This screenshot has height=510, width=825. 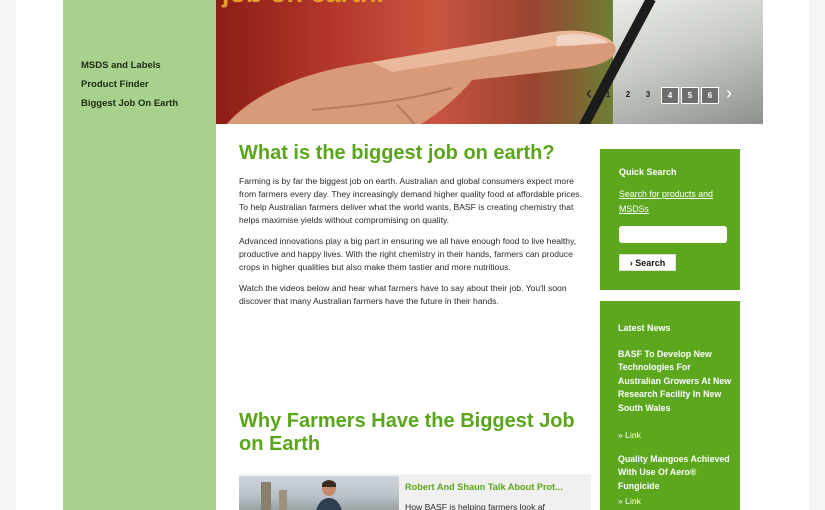 I want to click on quick-search-input, so click(x=673, y=234).